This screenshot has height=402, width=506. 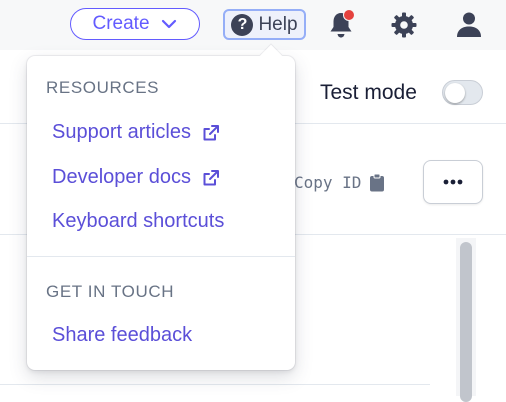 I want to click on copy-id-label: Copy ID, so click(x=328, y=182).